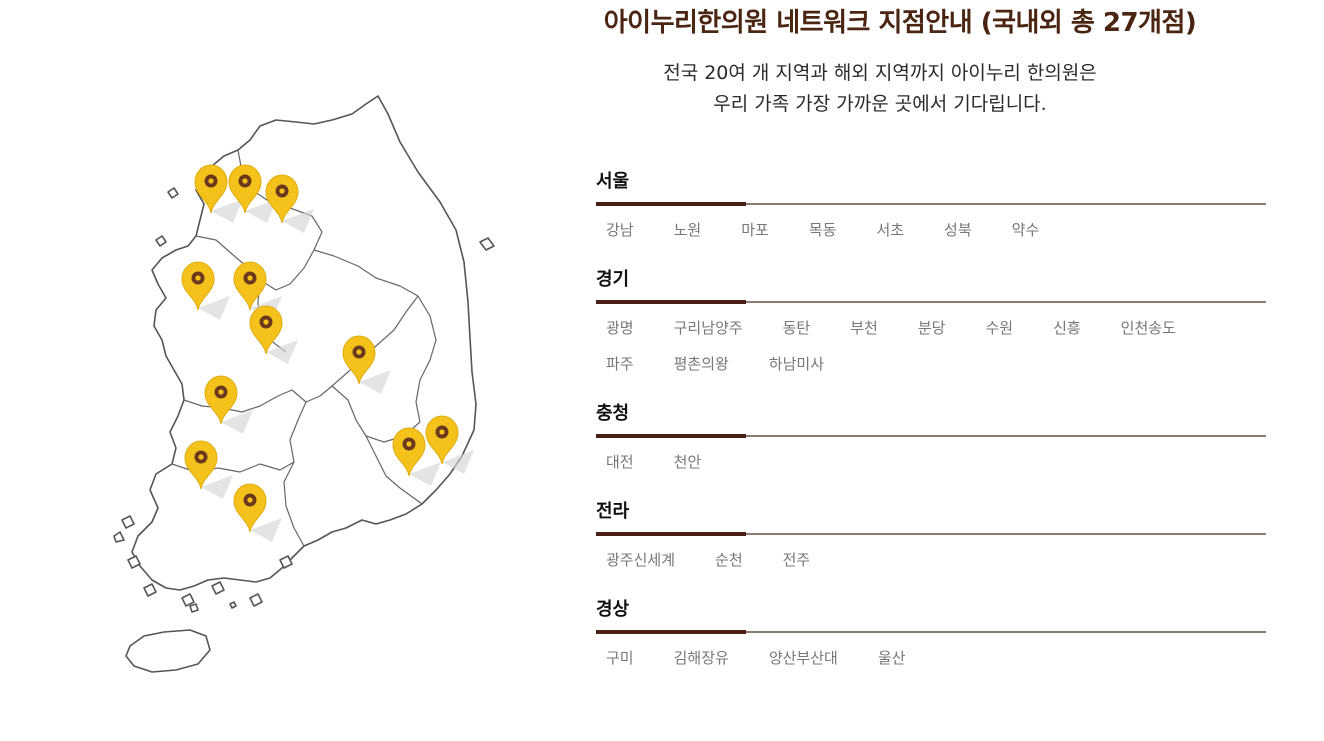 The width and height of the screenshot is (1324, 741). What do you see at coordinates (931, 664) in the screenshot?
I see `branch-list: 구미 김해장유 양산부산대 울산` at bounding box center [931, 664].